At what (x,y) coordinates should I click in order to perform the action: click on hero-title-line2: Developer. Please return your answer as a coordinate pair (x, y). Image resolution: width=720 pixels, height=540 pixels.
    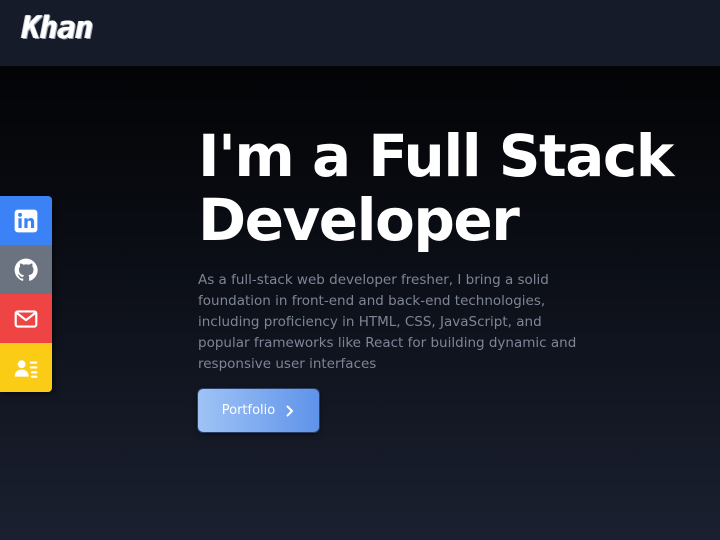
    Looking at the image, I should click on (359, 220).